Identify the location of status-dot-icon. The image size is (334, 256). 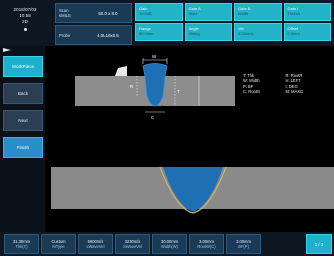
(25, 30).